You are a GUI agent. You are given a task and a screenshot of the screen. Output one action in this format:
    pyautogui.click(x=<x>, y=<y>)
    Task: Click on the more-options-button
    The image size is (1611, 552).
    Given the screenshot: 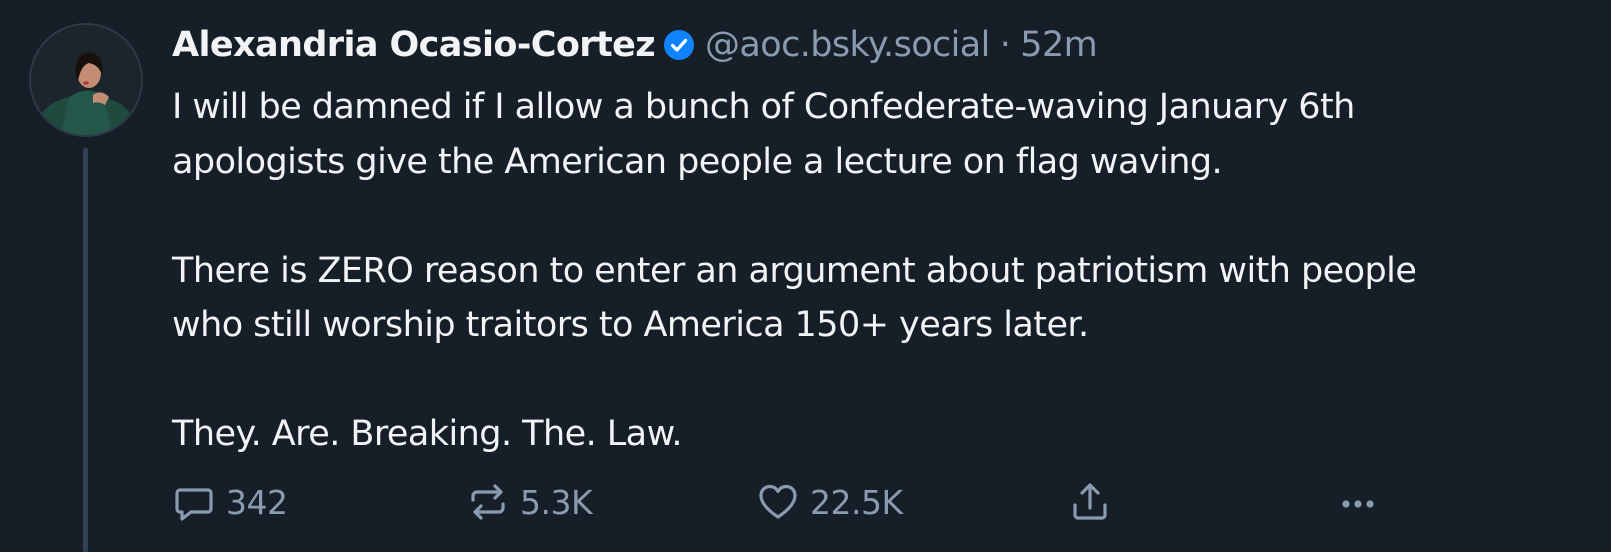 What is the action you would take?
    pyautogui.click(x=1358, y=502)
    